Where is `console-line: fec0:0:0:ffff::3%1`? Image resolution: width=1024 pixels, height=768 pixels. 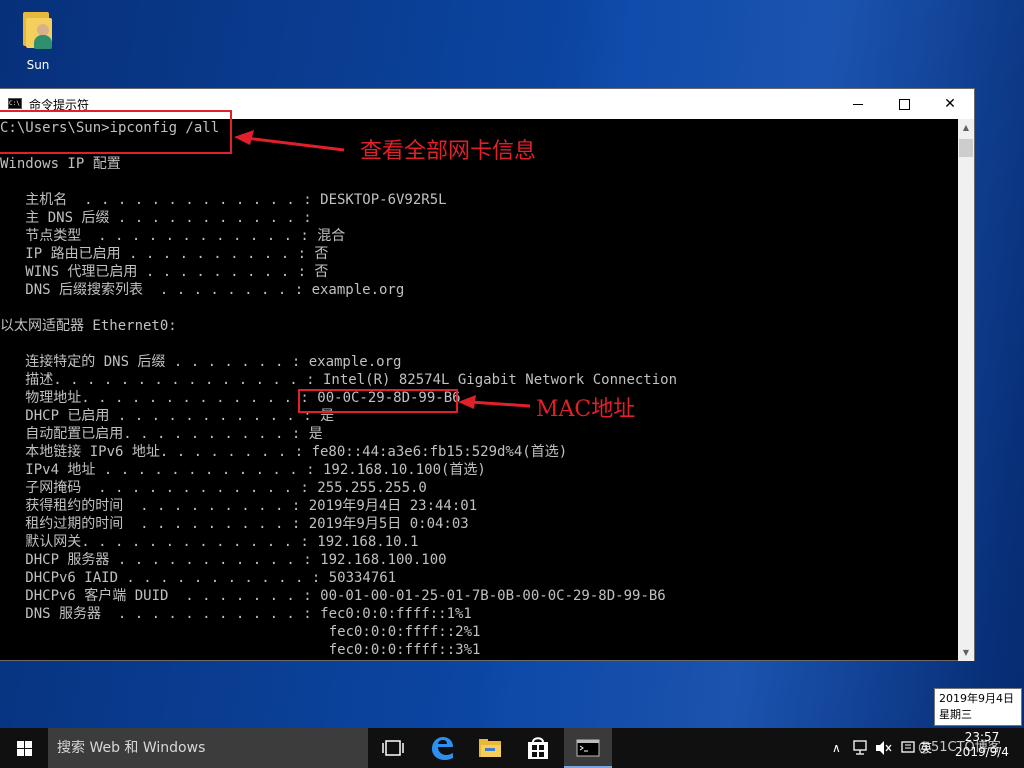 console-line: fec0:0:0:ffff::3%1 is located at coordinates (240, 650).